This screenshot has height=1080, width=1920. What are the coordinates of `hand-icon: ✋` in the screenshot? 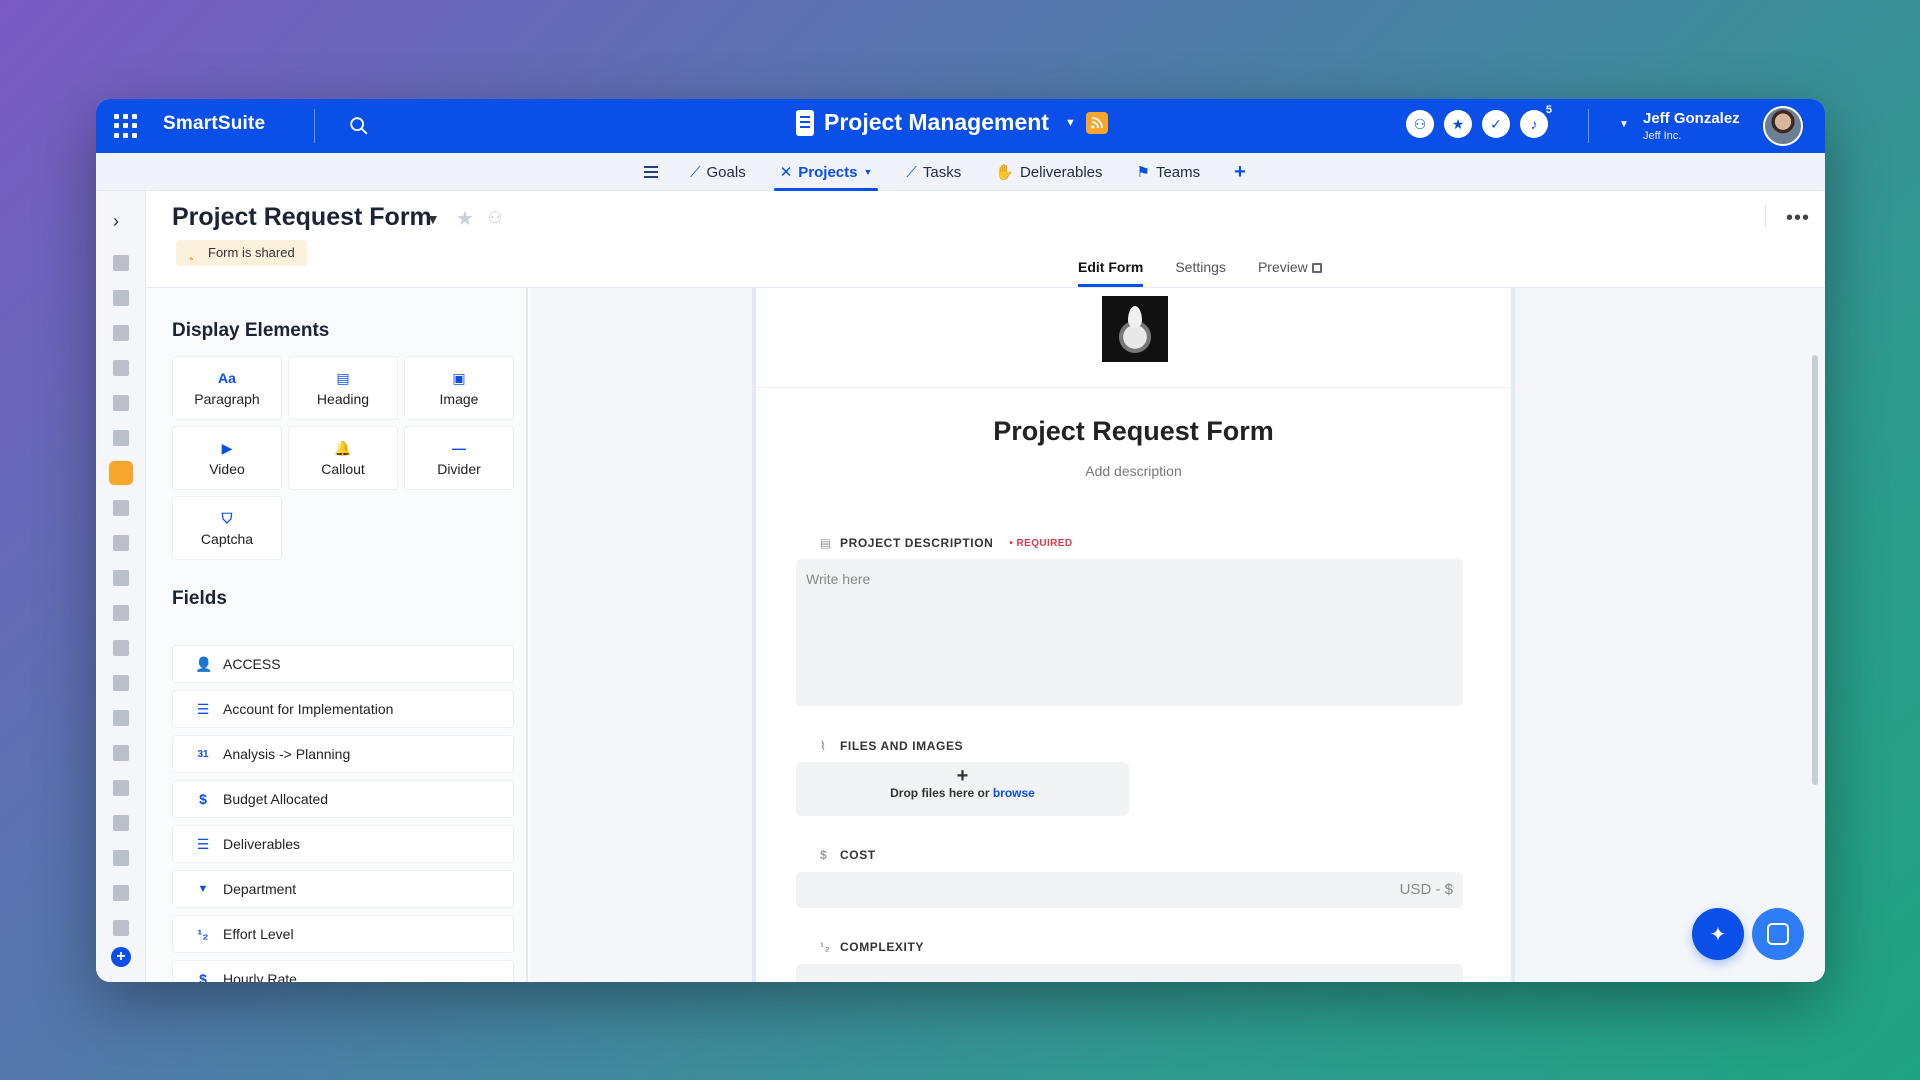 It's located at (1004, 172).